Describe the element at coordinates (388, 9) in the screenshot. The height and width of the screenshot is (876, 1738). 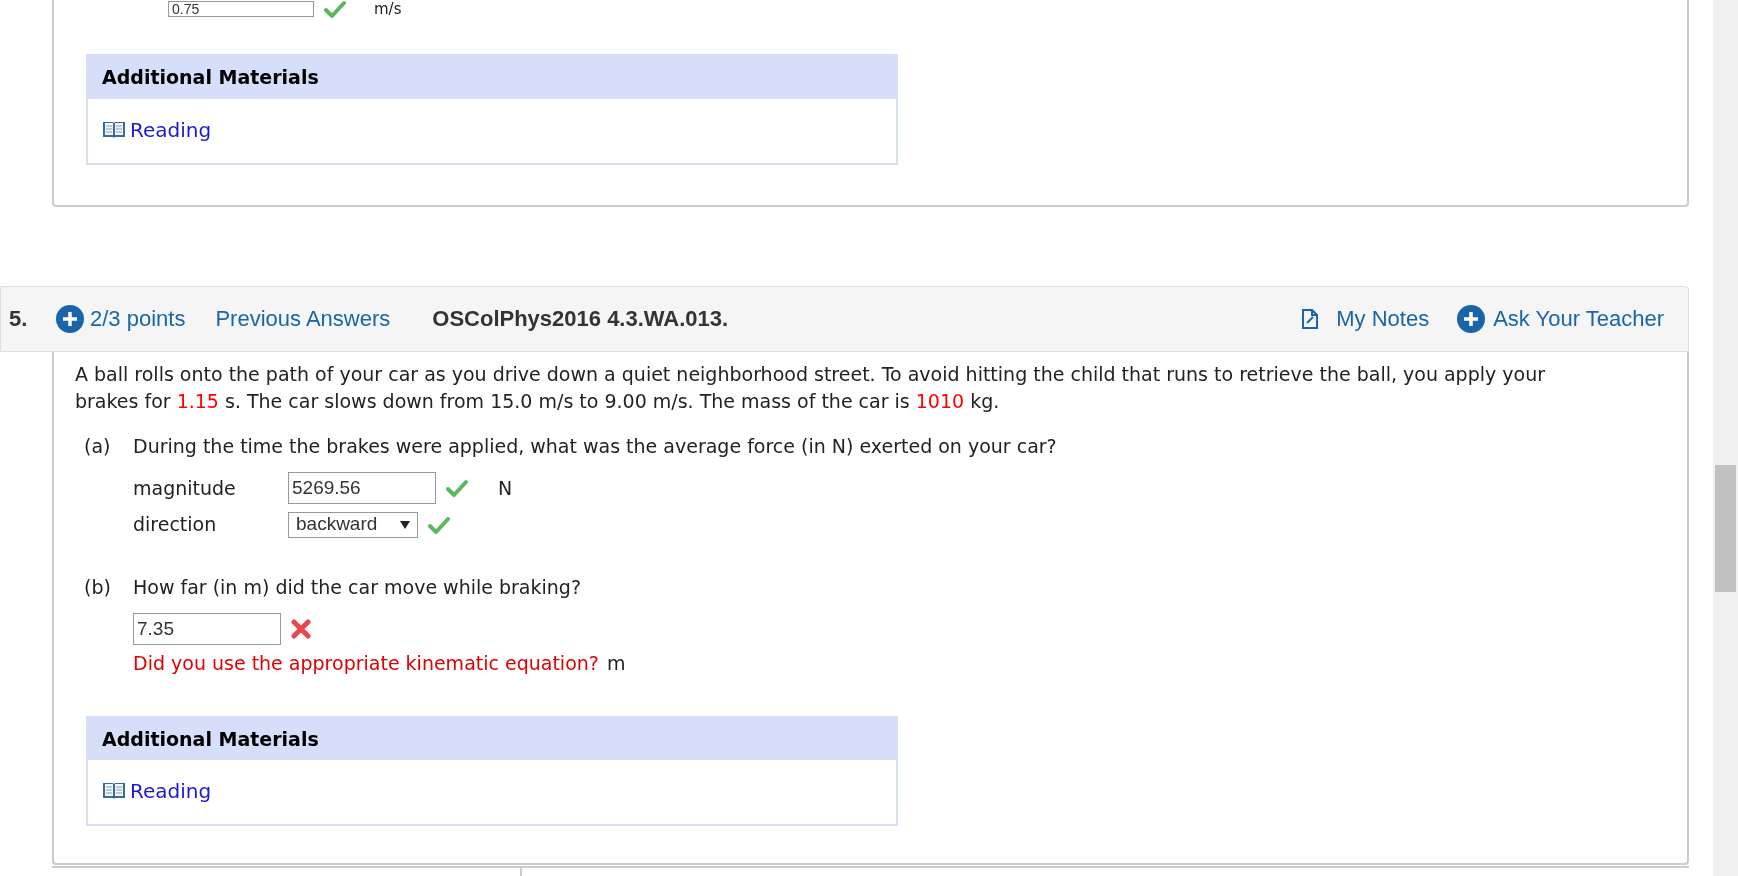
I see `unit-label: m/s` at that location.